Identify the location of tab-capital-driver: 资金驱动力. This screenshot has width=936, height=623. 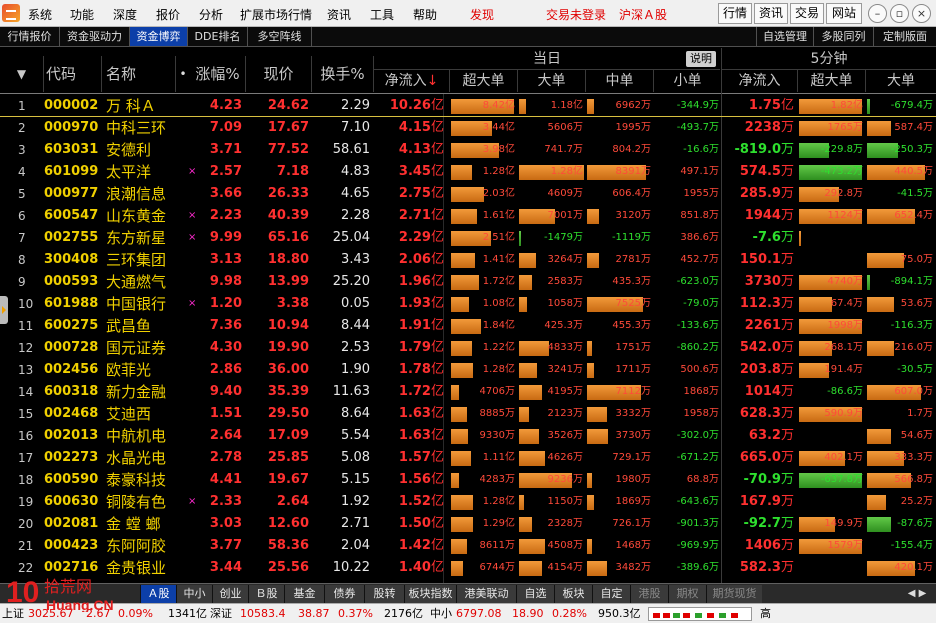
(95, 36).